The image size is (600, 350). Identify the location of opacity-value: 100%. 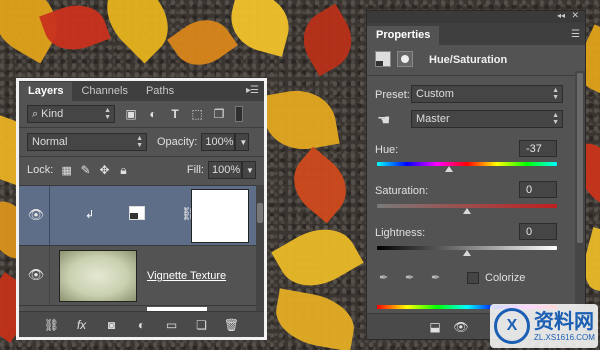
(219, 142).